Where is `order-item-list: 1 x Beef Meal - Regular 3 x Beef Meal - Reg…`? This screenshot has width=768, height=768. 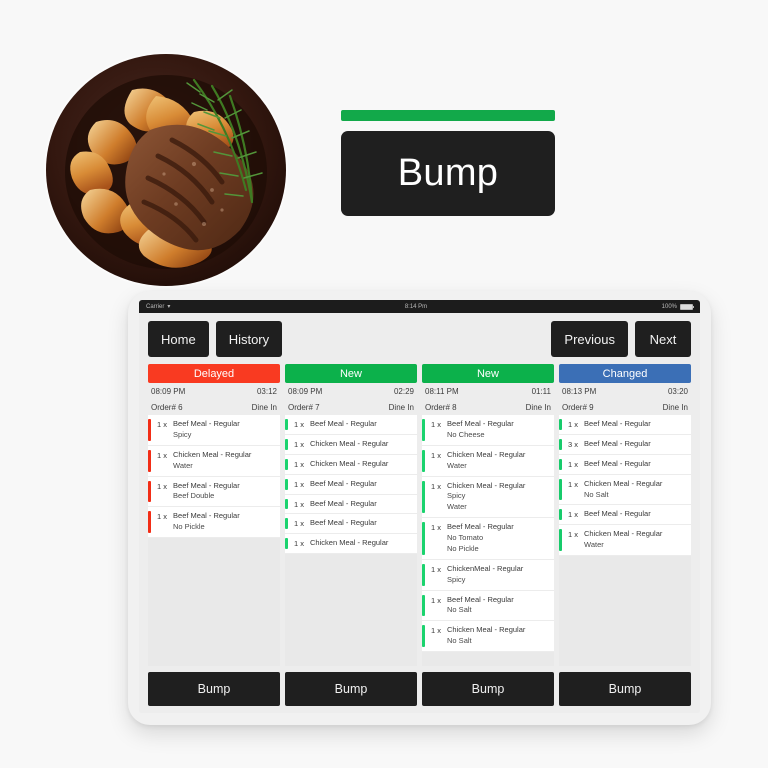
order-item-list: 1 x Beef Meal - Regular 3 x Beef Meal - Reg… is located at coordinates (625, 540).